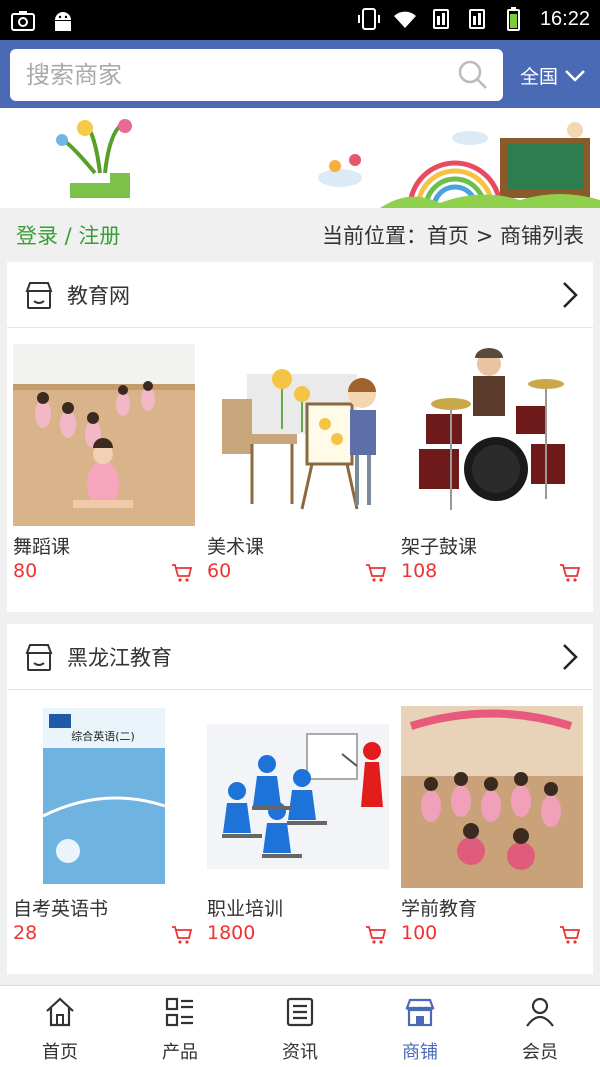 The height and width of the screenshot is (1067, 600). I want to click on dance-class-image, so click(104, 435).